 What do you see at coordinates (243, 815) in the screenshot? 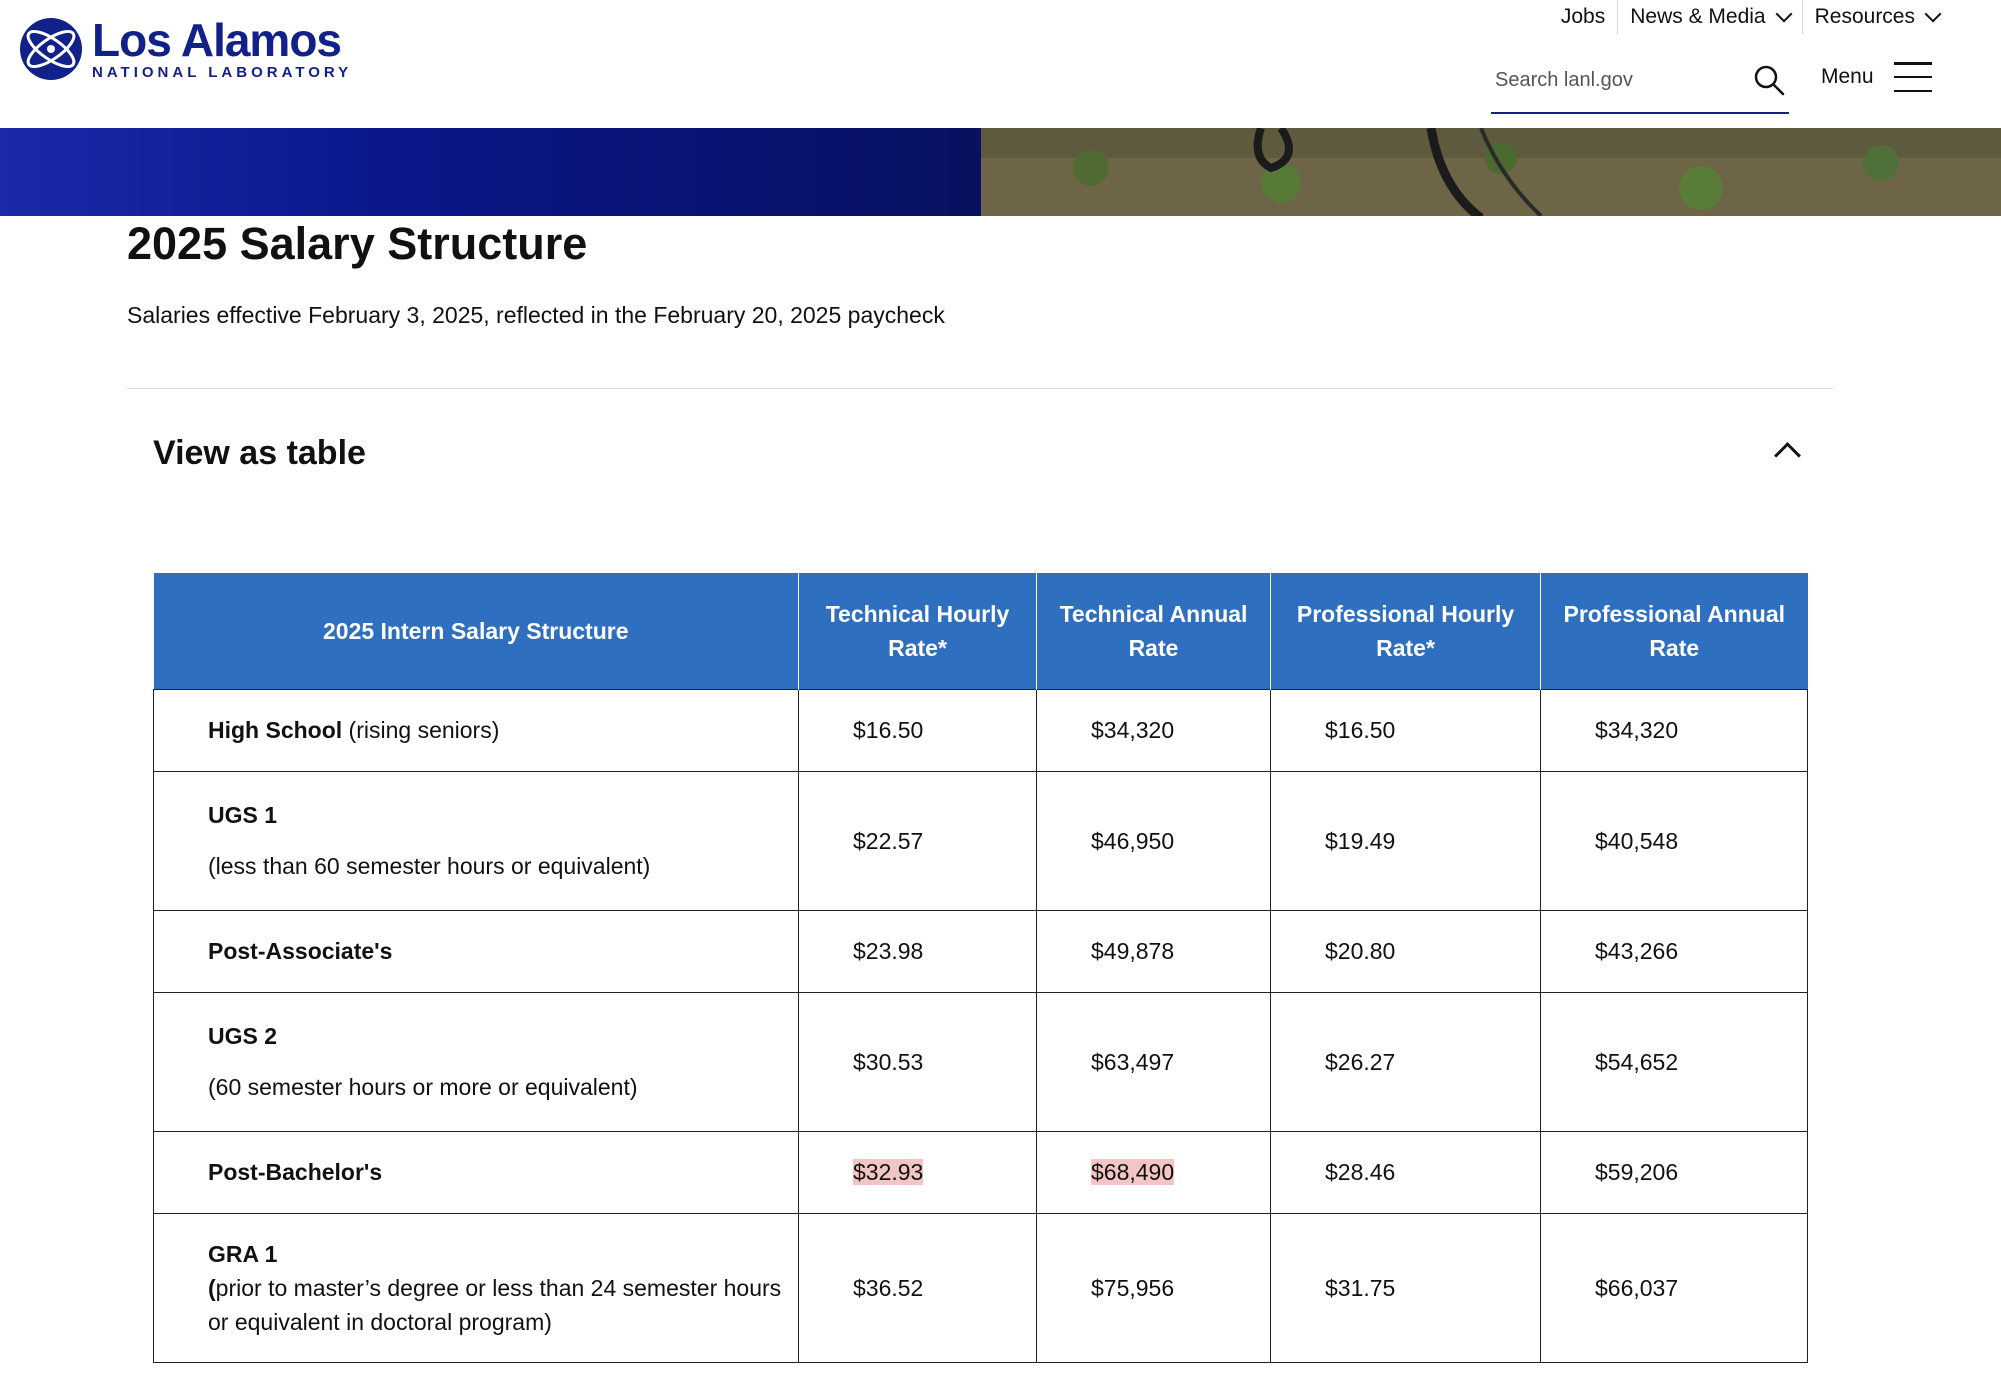
I see `row-label: UGS 1` at bounding box center [243, 815].